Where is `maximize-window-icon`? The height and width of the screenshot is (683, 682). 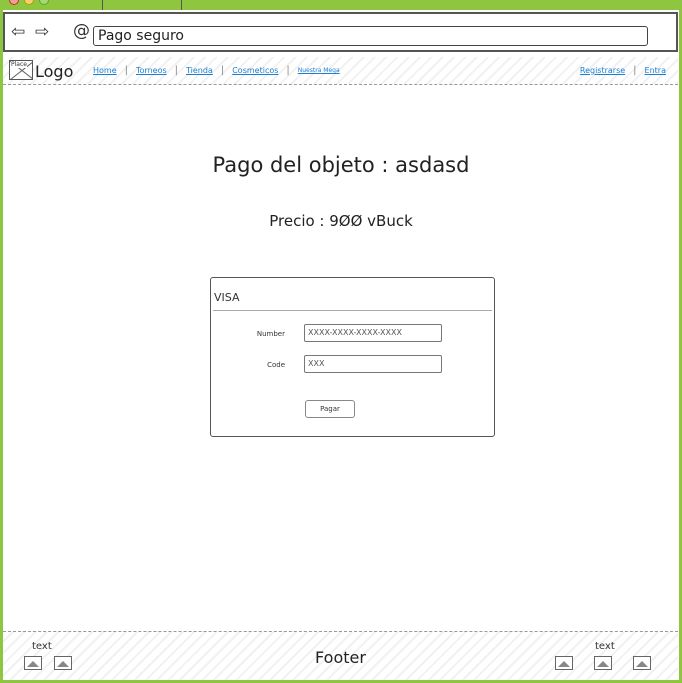
maximize-window-icon is located at coordinates (44, 2).